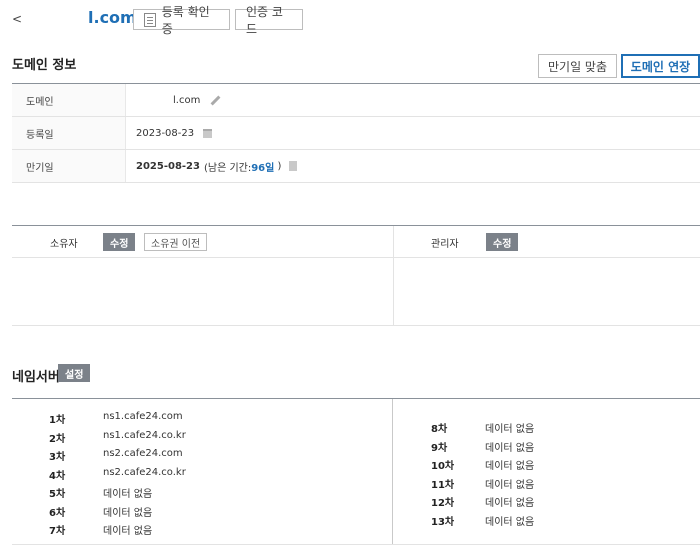  I want to click on nameserver-order: 8차, so click(439, 429).